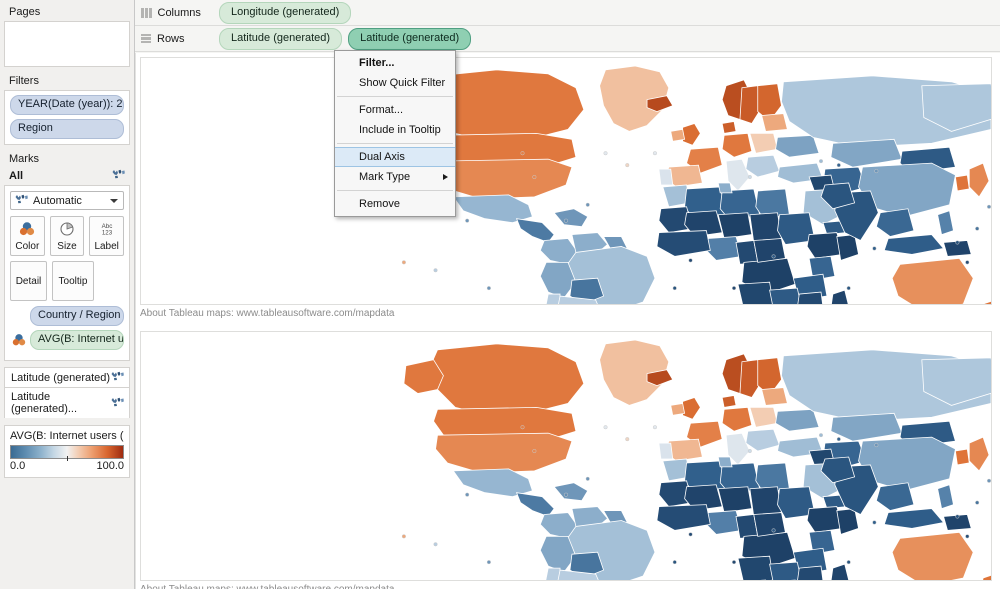 The image size is (1000, 589). I want to click on columns-pill-longitude: Longitude (generated), so click(285, 12).